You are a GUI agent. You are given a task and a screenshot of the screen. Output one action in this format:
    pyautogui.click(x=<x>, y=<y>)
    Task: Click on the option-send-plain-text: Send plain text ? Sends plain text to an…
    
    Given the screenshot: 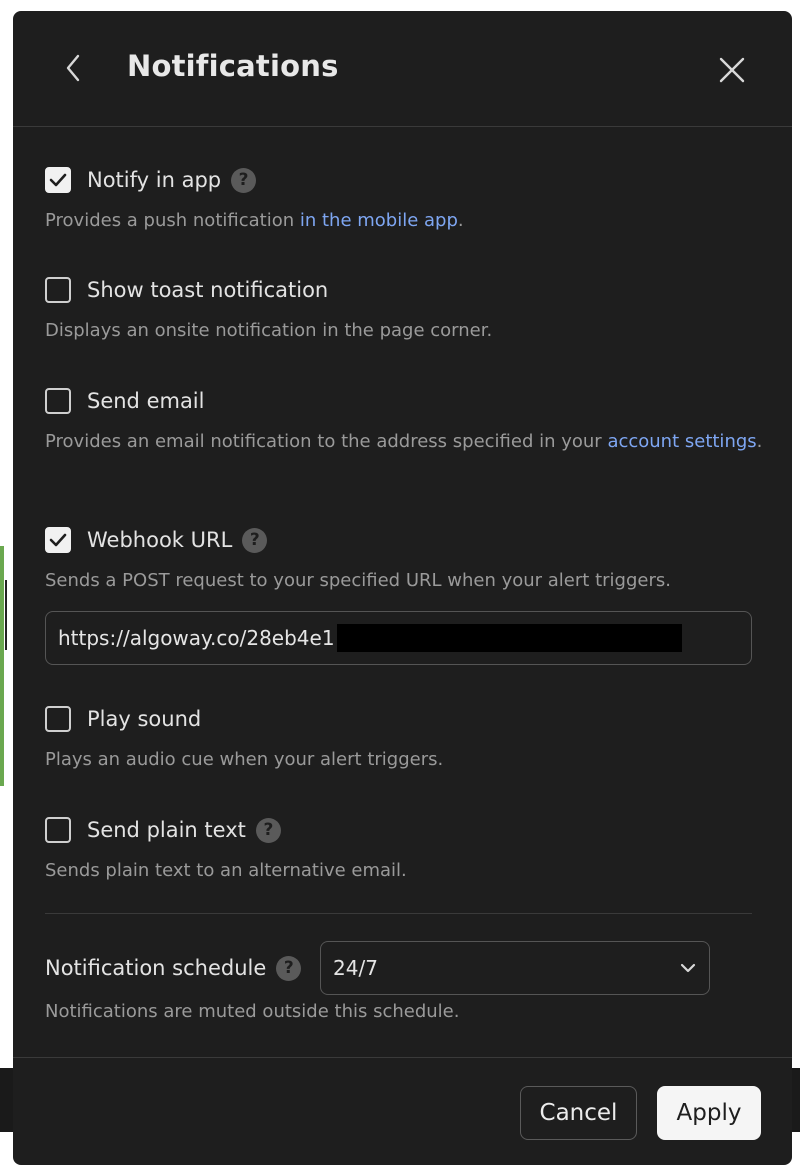 What is the action you would take?
    pyautogui.click(x=405, y=850)
    